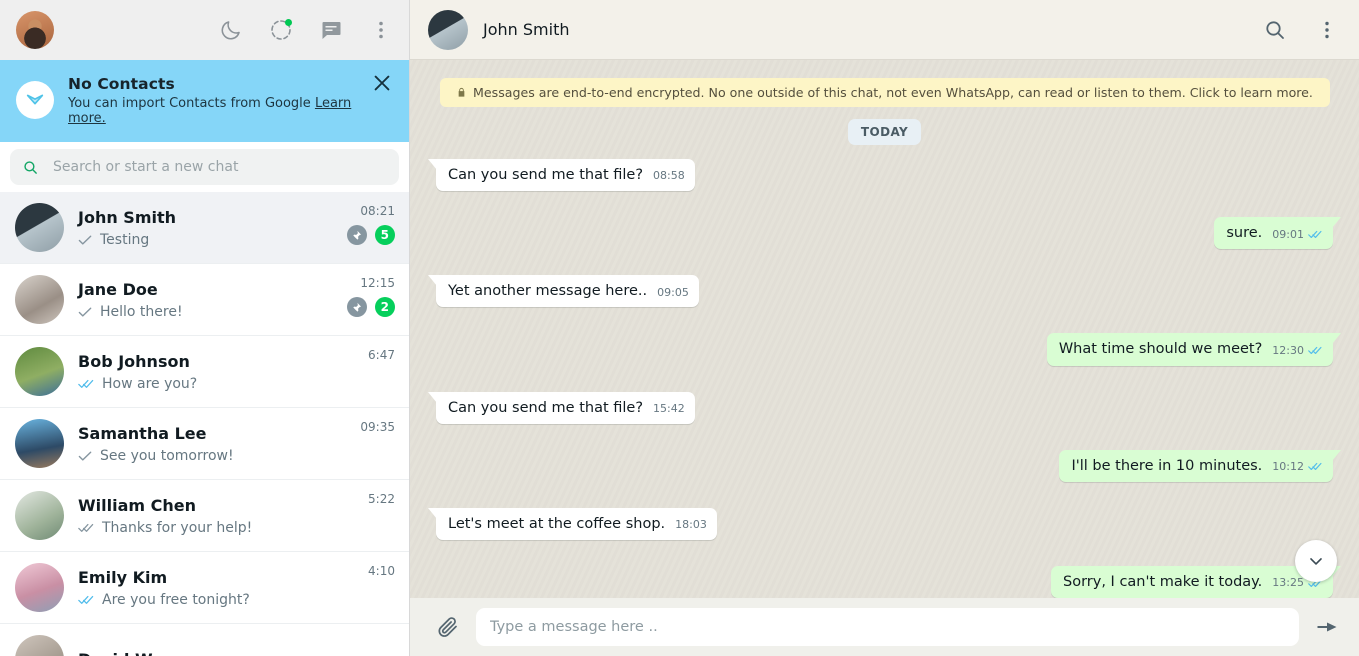 This screenshot has width=1359, height=656. Describe the element at coordinates (1160, 349) in the screenshot. I see `message-text: What time should we meet?` at that location.